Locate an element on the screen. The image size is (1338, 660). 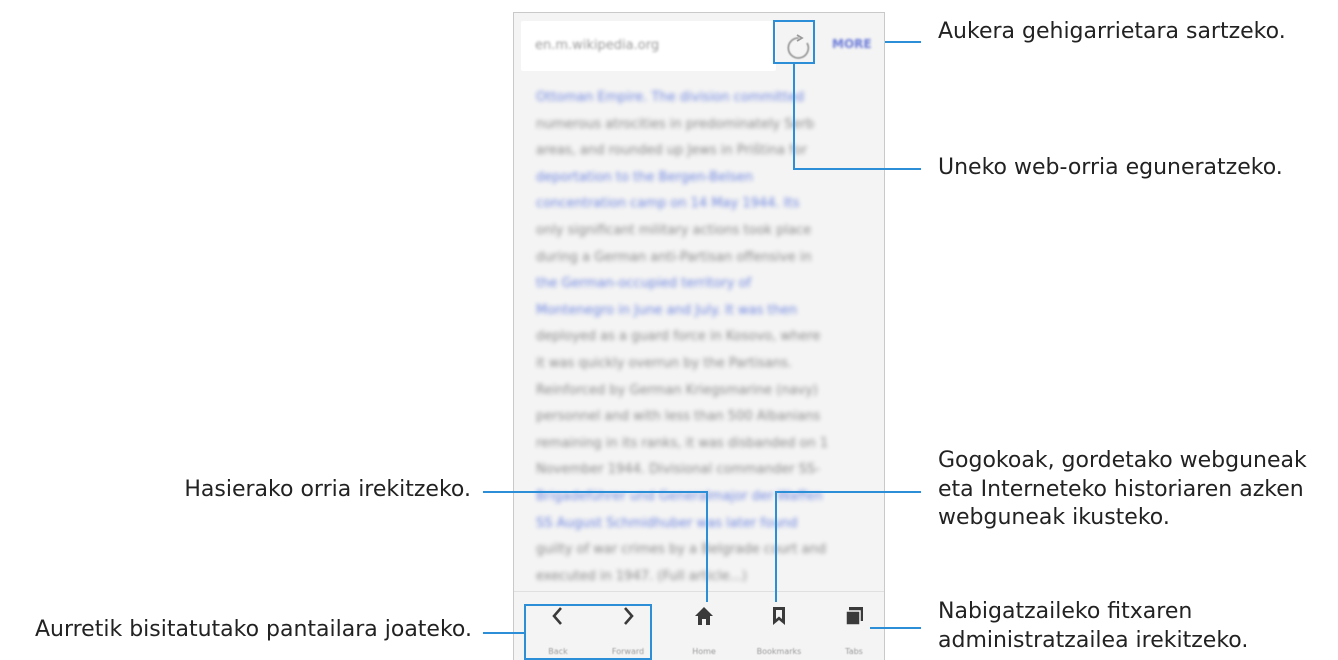
refresh-callout-horizontal is located at coordinates (857, 169).